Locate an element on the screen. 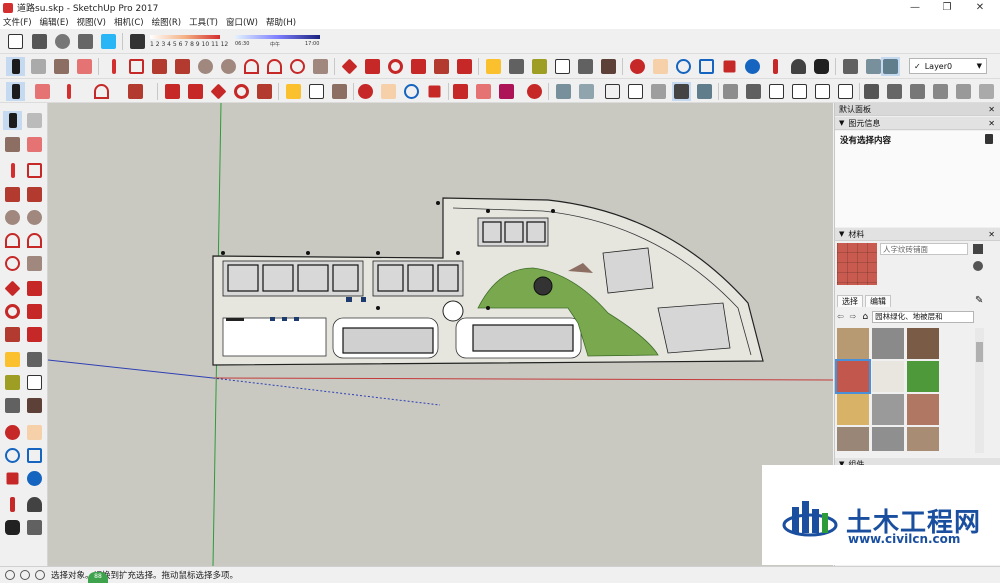 Image resolution: width=1000 pixels, height=583 pixels. left-section-button is located at coordinates (34, 527).